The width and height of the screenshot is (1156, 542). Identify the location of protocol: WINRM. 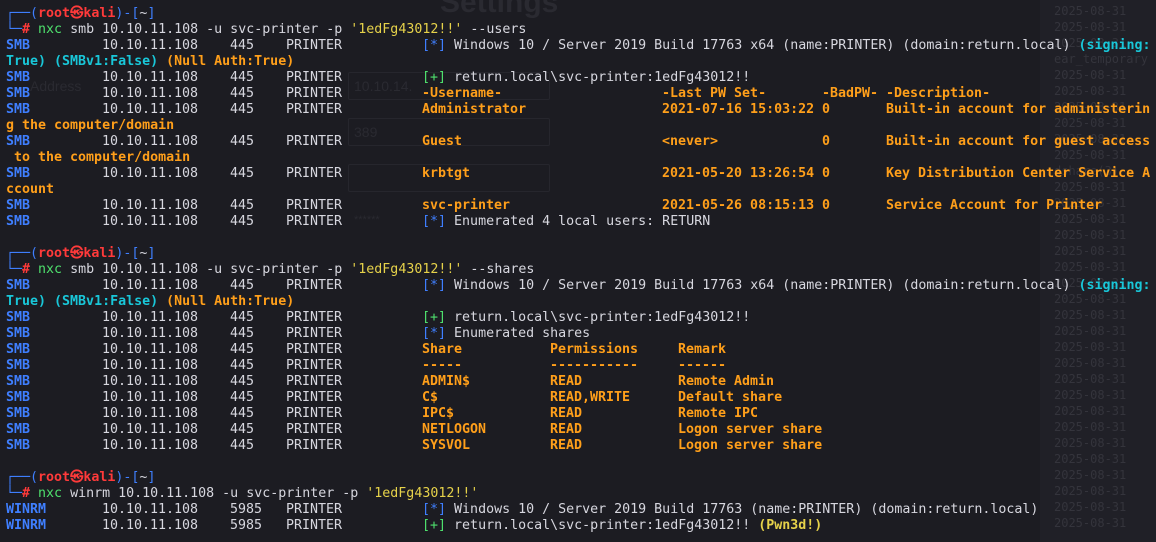
(26, 525).